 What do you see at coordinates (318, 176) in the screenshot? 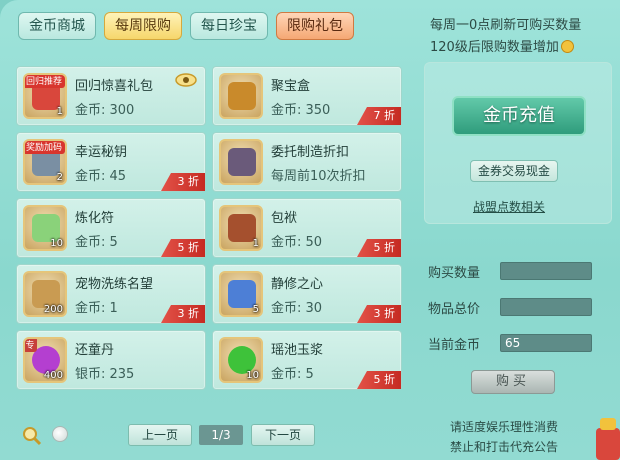
I see `item-price: 每周前10次折扣` at bounding box center [318, 176].